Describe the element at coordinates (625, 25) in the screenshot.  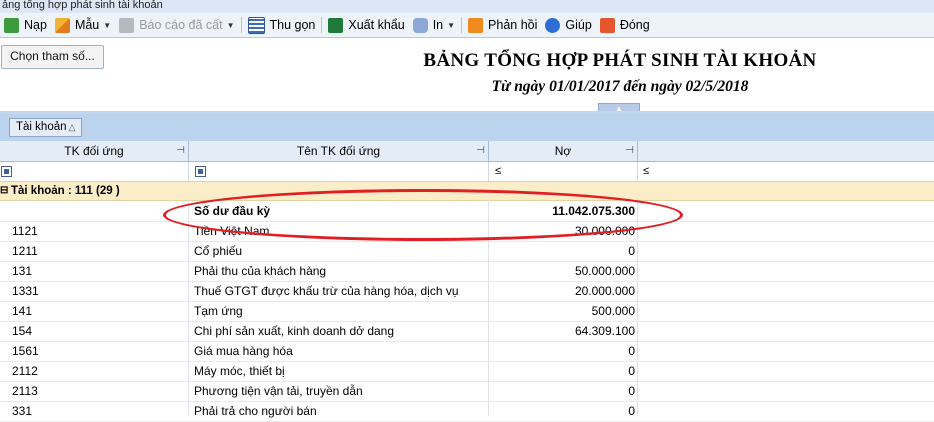
I see `close-button: Đóng` at that location.